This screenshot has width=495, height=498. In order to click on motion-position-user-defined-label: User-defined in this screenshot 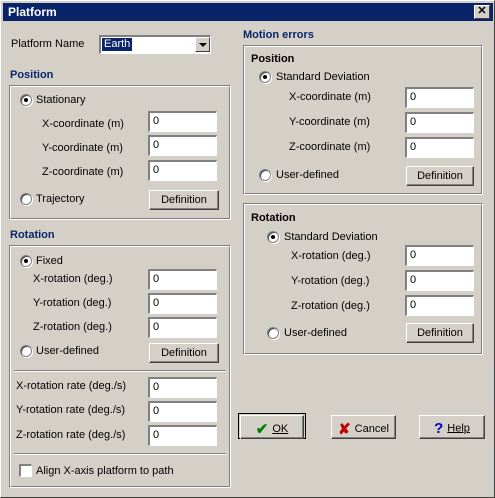, I will do `click(307, 175)`.